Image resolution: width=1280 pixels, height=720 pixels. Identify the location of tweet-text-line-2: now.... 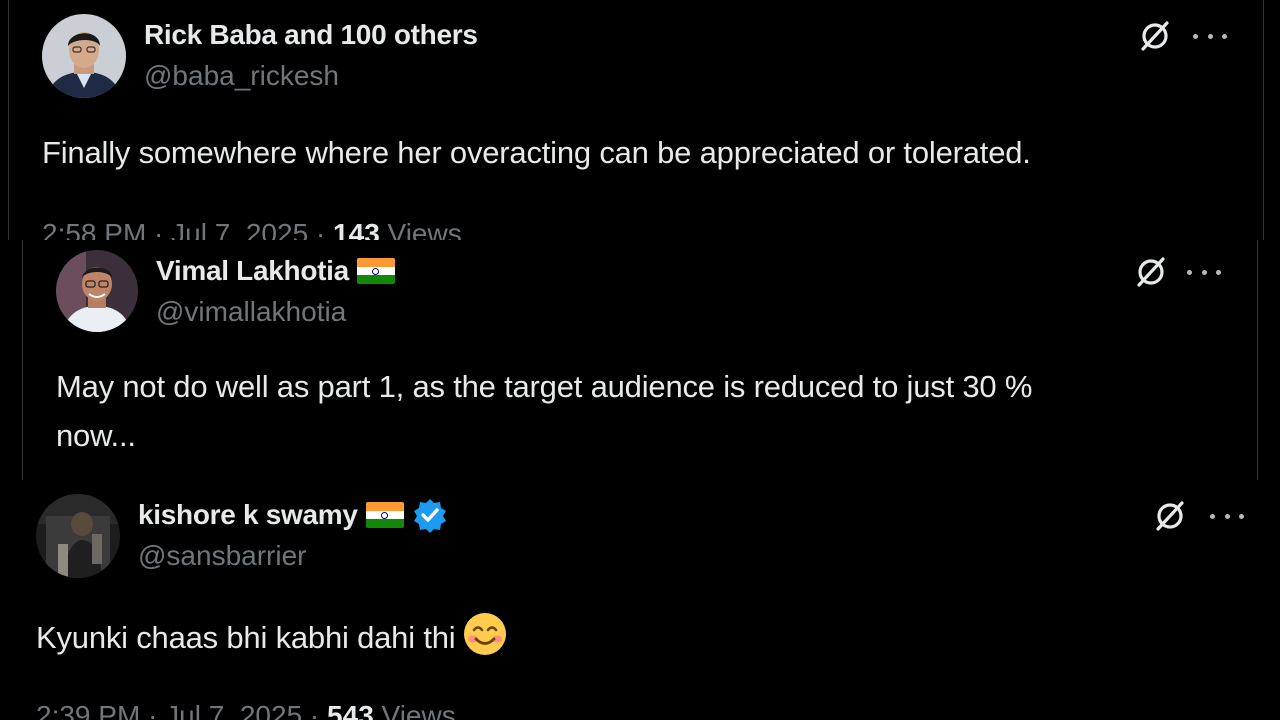
(96, 435).